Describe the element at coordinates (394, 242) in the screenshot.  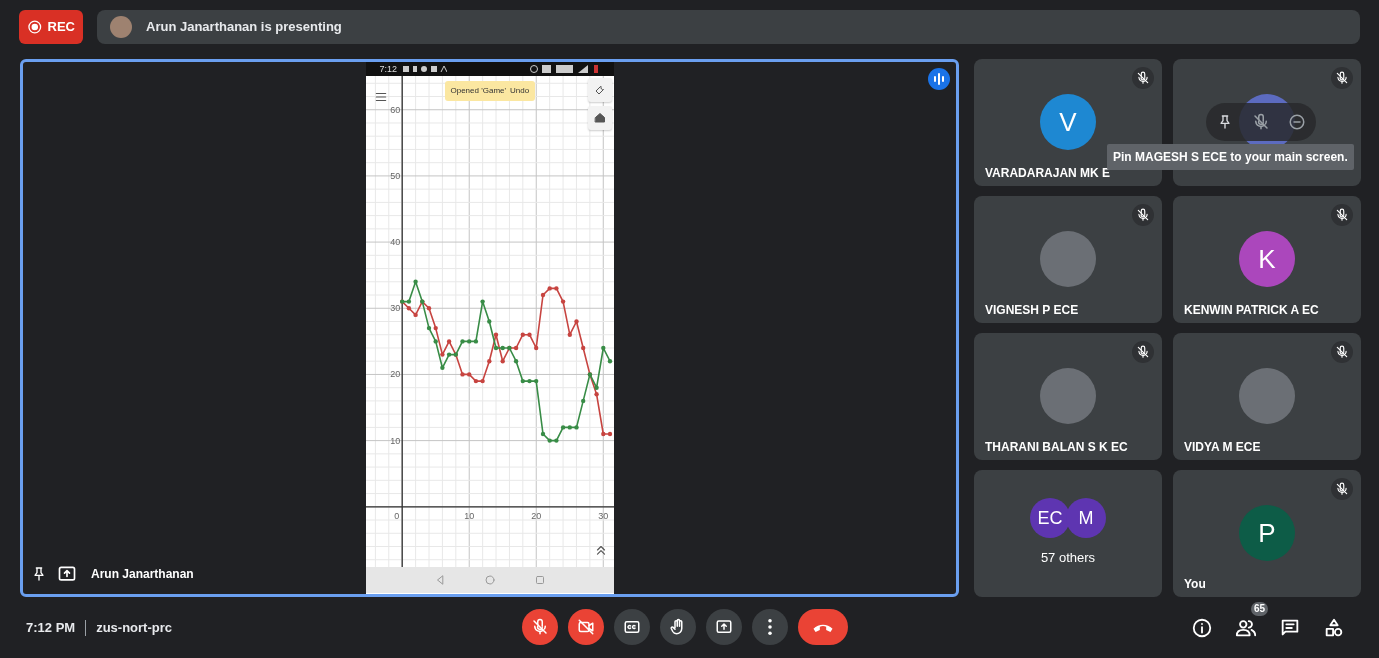
I see `axis-label: 40` at that location.